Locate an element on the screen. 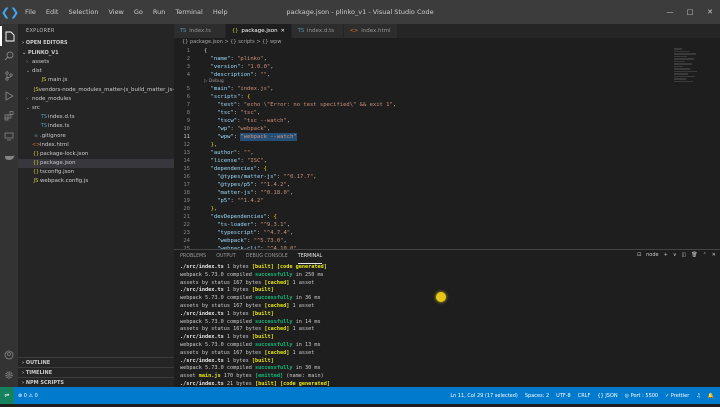 This screenshot has width=720, height=407. explorer-icon is located at coordinates (9, 36).